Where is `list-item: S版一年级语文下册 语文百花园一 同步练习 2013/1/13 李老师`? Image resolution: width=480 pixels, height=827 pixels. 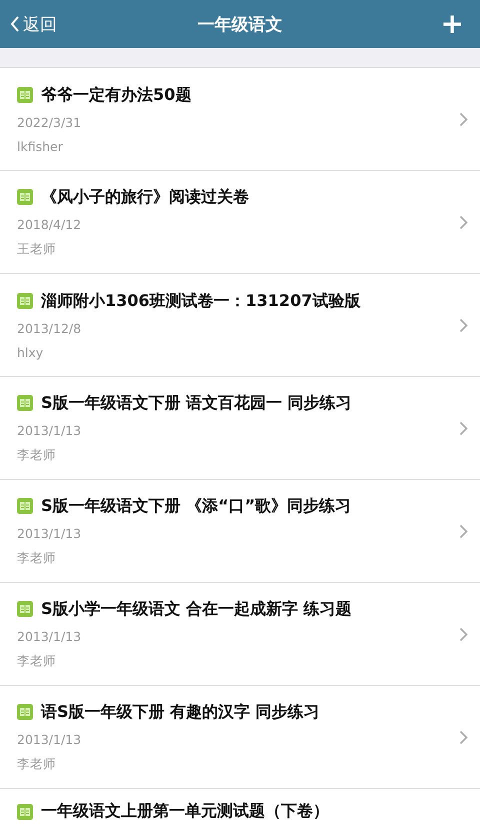
list-item: S版一年级语文下册 语文百花园一 同步练习 2013/1/13 李老师 is located at coordinates (240, 428).